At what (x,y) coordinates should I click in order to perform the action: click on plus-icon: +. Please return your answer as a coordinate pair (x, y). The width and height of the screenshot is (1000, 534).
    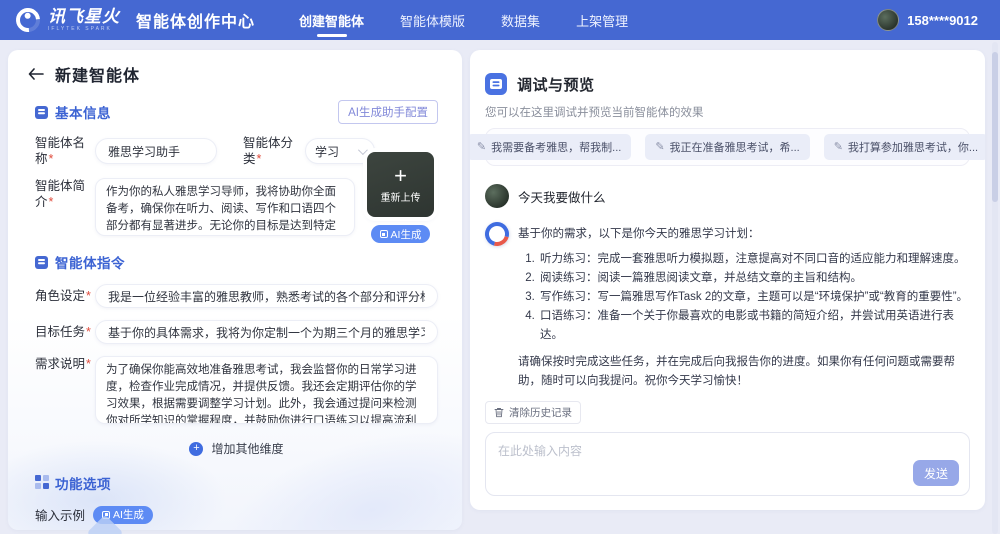
    Looking at the image, I should click on (400, 175).